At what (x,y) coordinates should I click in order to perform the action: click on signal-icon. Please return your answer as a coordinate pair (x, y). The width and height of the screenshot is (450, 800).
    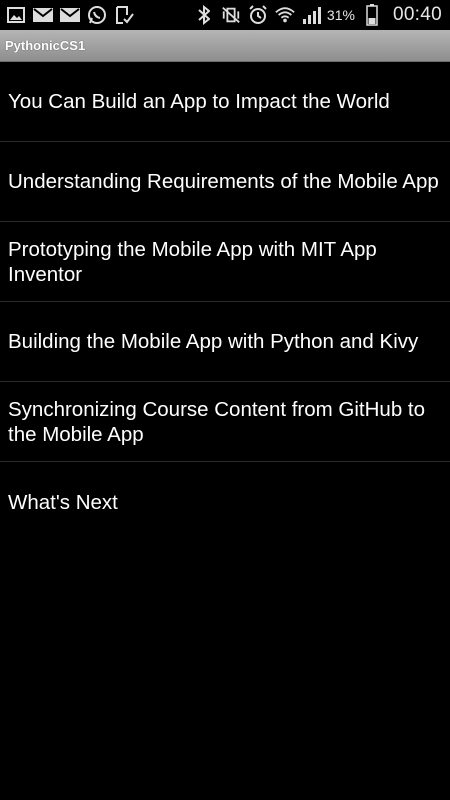
    Looking at the image, I should click on (312, 15).